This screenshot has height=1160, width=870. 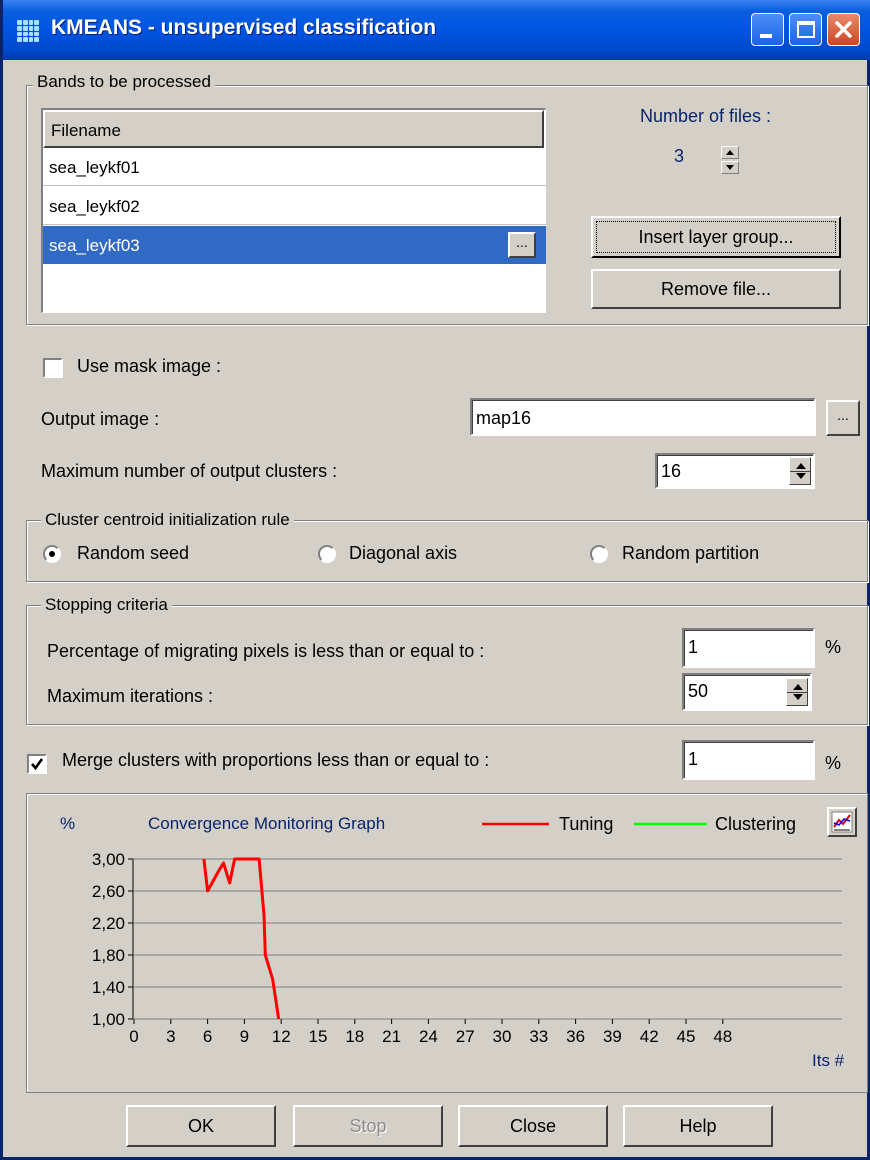 I want to click on close-window-button, so click(x=843, y=29).